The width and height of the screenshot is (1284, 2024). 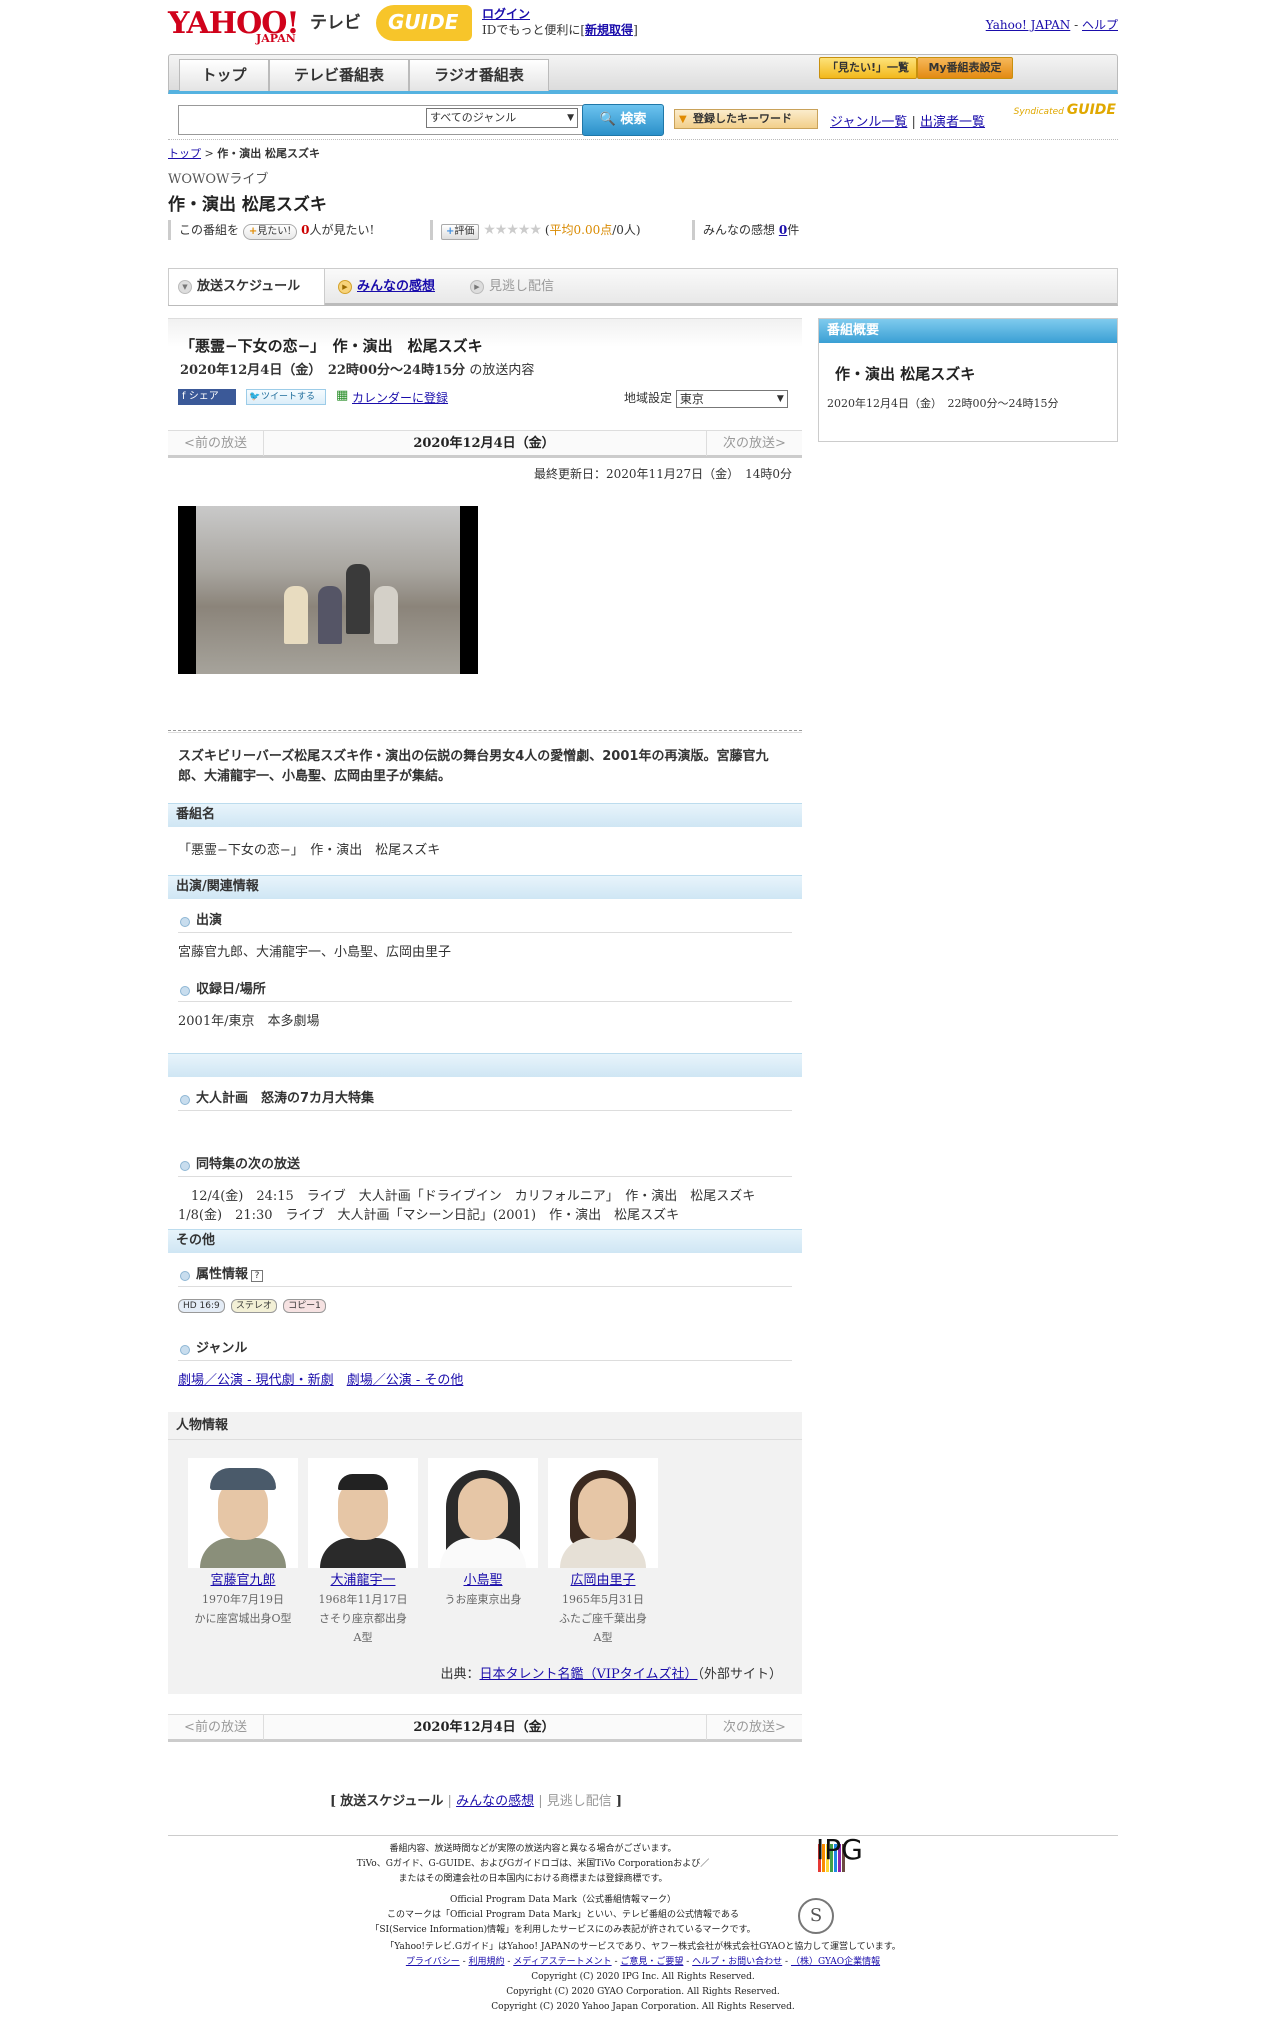 What do you see at coordinates (333, 1801) in the screenshot?
I see `bracket: [` at bounding box center [333, 1801].